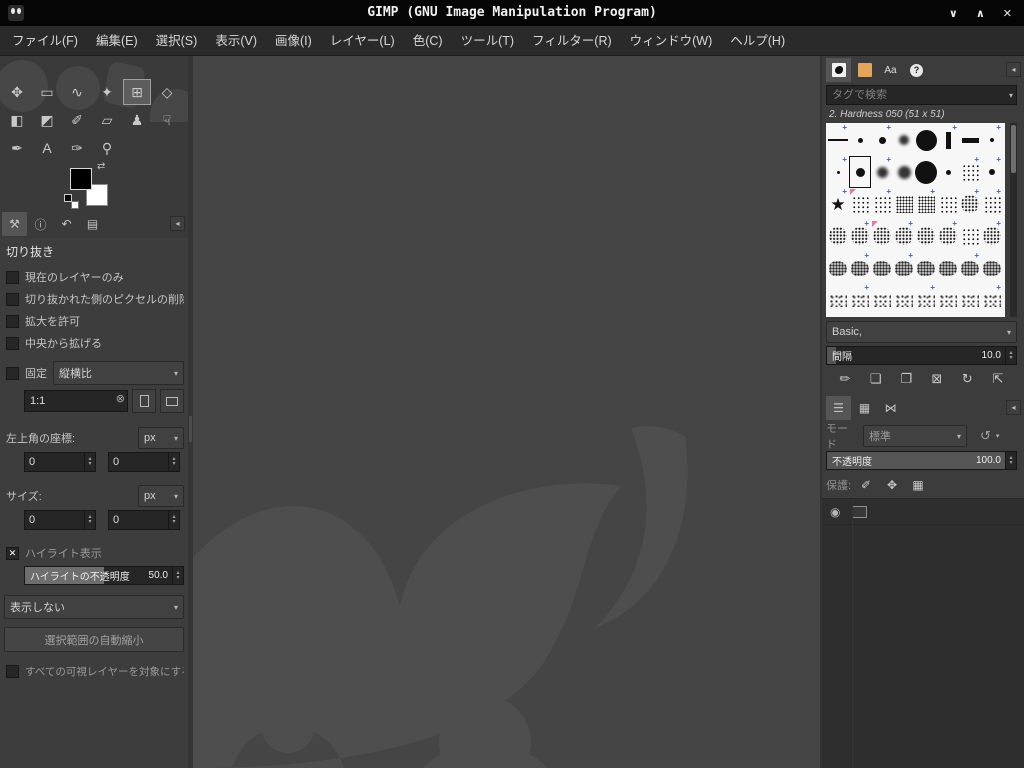 This screenshot has width=1024, height=768. Describe the element at coordinates (921, 460) in the screenshot. I see `layer-opacity-slider: 不透明度 100.0 ▴ ▾` at that location.